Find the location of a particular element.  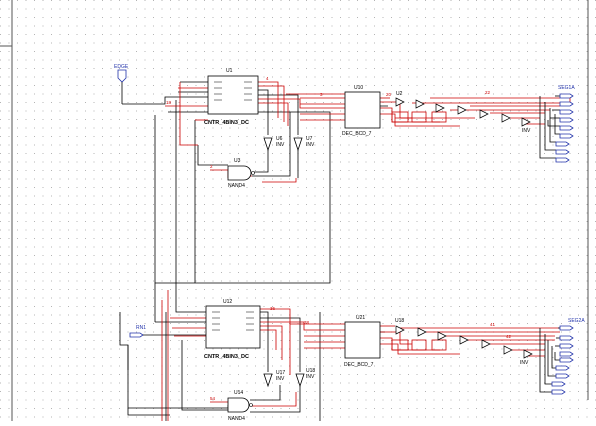

bottom-nand-ref: U14 is located at coordinates (238, 393).